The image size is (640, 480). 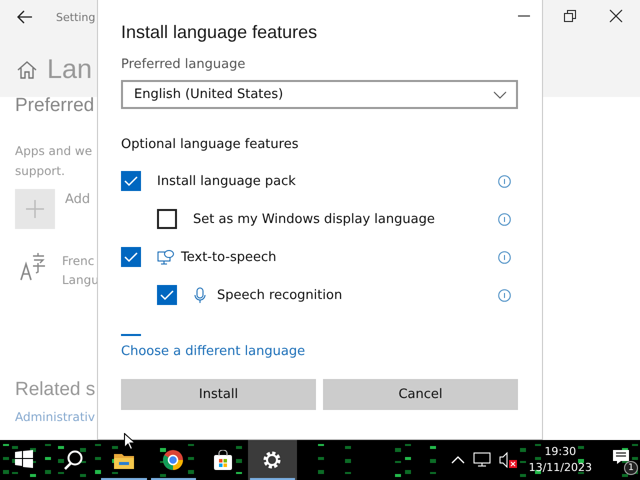 I want to click on feature-label: Speech recognition, so click(x=280, y=295).